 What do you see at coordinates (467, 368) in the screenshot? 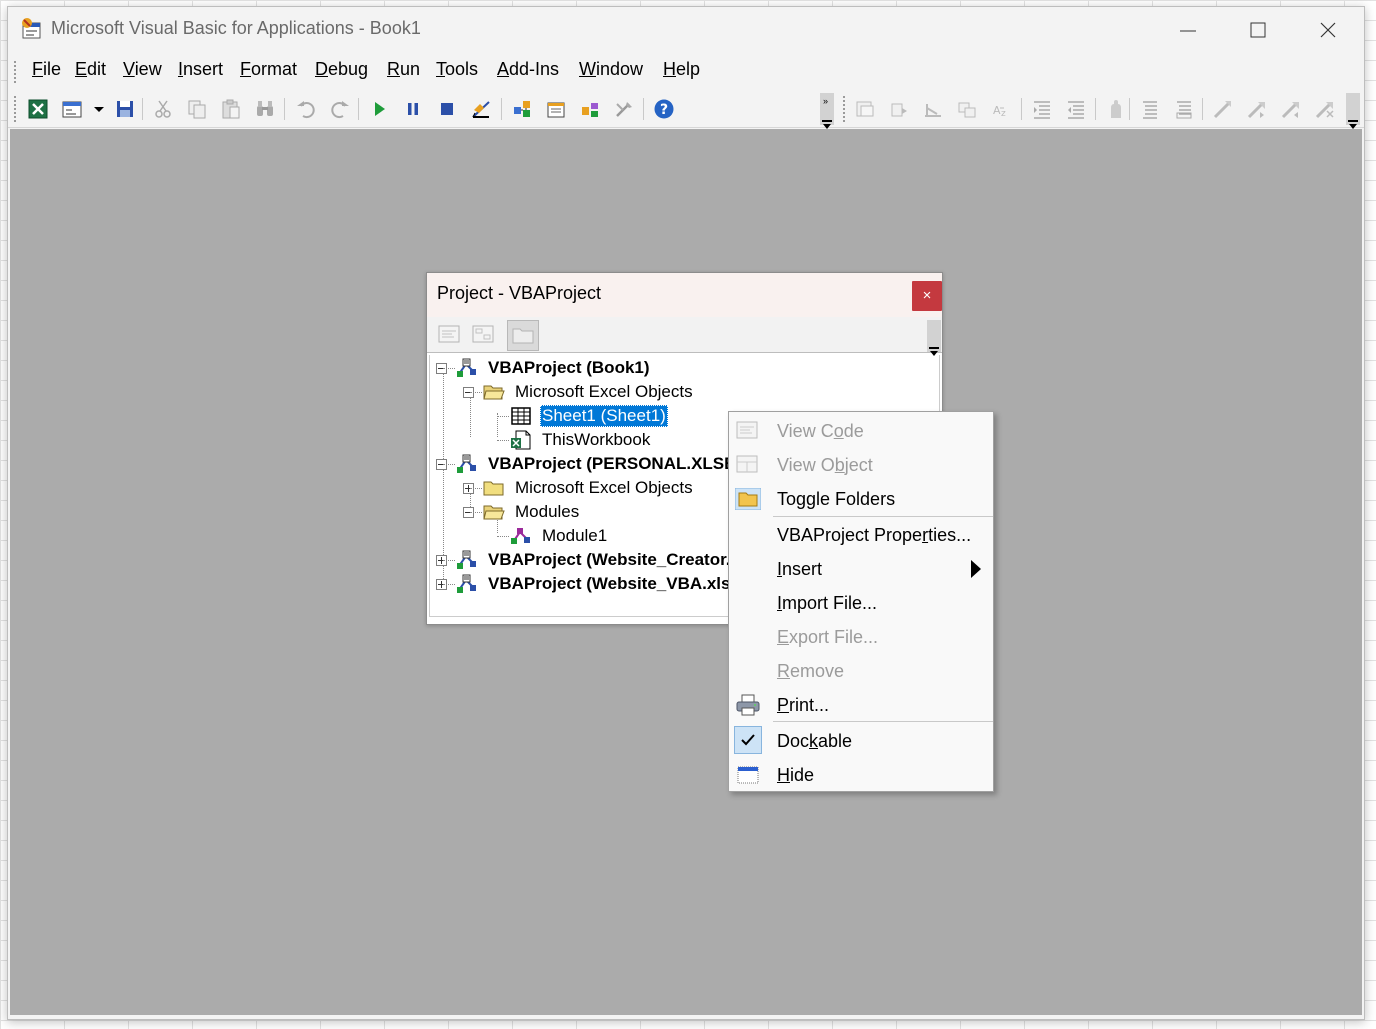
I see `project-icon` at bounding box center [467, 368].